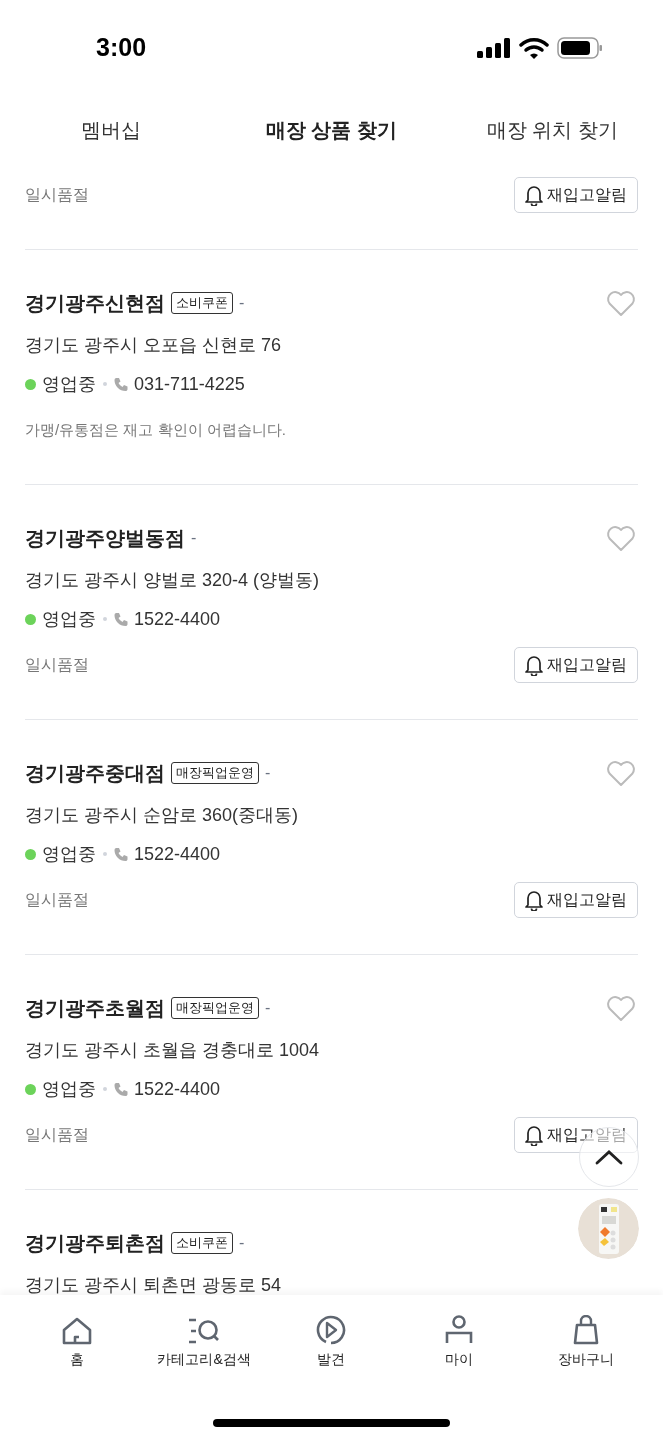 The width and height of the screenshot is (663, 1440). Describe the element at coordinates (95, 1008) in the screenshot. I see `store-name: 경기광주초월점` at that location.